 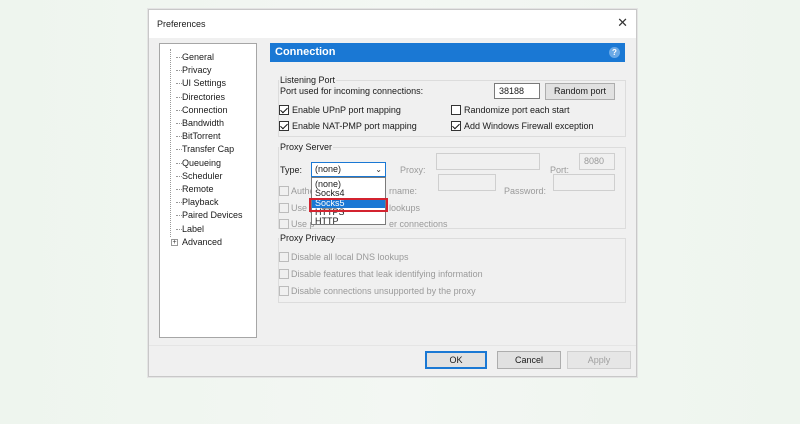 I want to click on proxy-server-label: Proxy Server, so click(x=306, y=147).